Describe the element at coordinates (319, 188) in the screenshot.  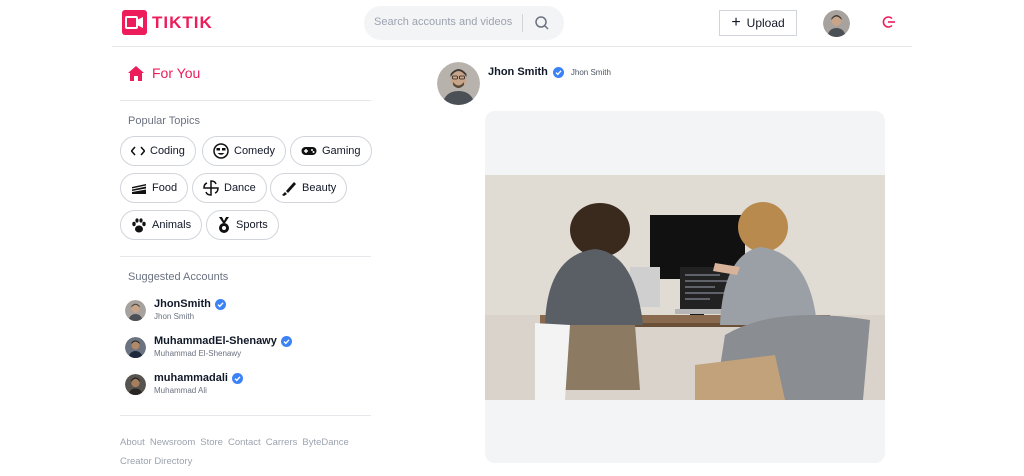
I see `topic-label: Beauty` at that location.